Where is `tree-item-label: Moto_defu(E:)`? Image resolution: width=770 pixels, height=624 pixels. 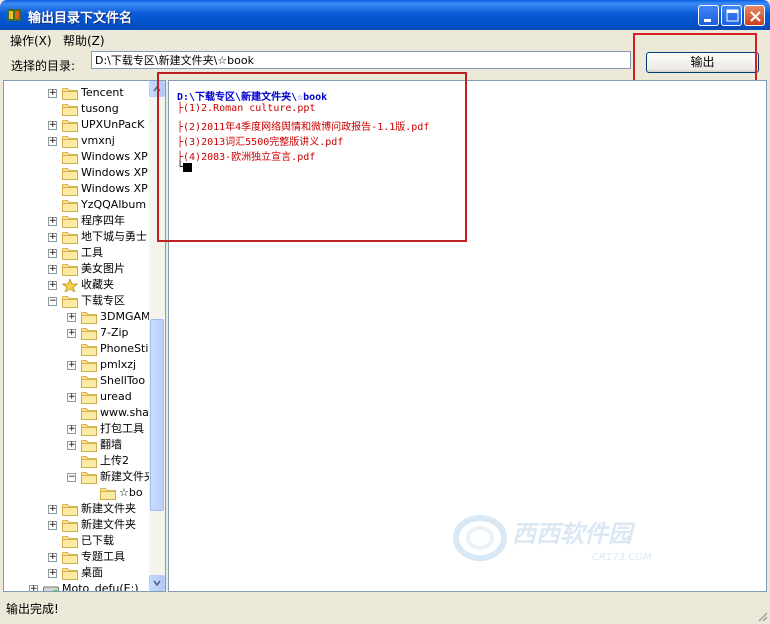
tree-item-label: Moto_defu(E:) is located at coordinates (100, 587).